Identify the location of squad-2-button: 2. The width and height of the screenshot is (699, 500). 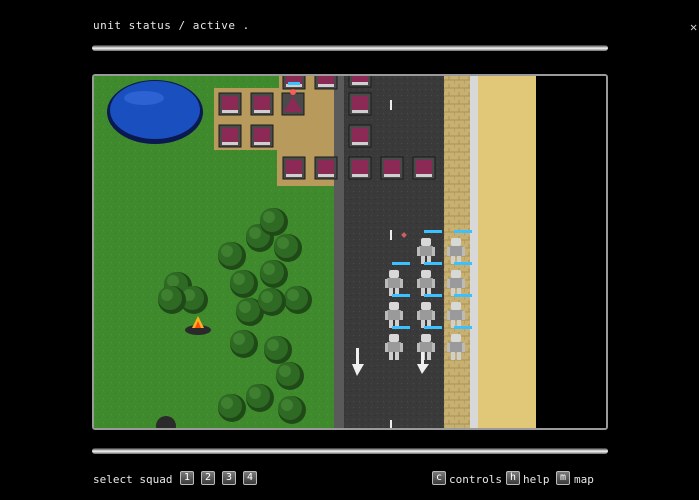
(208, 478).